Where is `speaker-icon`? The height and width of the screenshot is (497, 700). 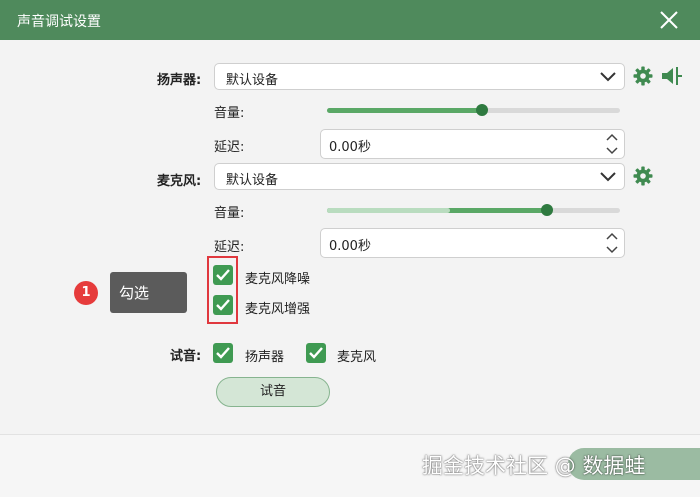 speaker-icon is located at coordinates (672, 76).